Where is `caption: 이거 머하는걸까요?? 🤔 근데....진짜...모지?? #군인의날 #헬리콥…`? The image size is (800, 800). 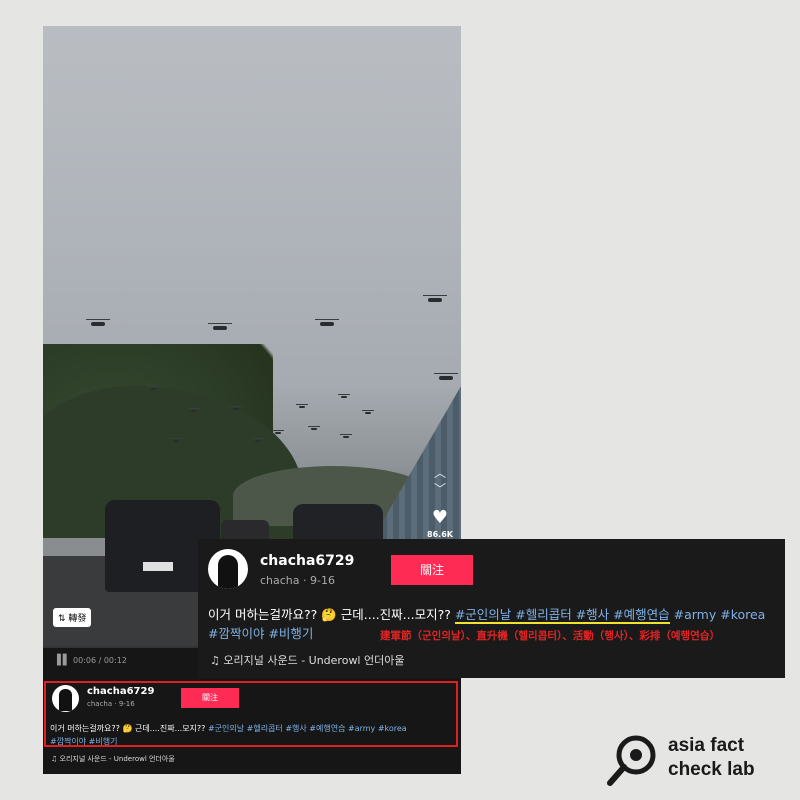 caption: 이거 머하는걸까요?? 🤔 근데....진짜...모지?? #군인의날 #헬리콥… is located at coordinates (252, 735).